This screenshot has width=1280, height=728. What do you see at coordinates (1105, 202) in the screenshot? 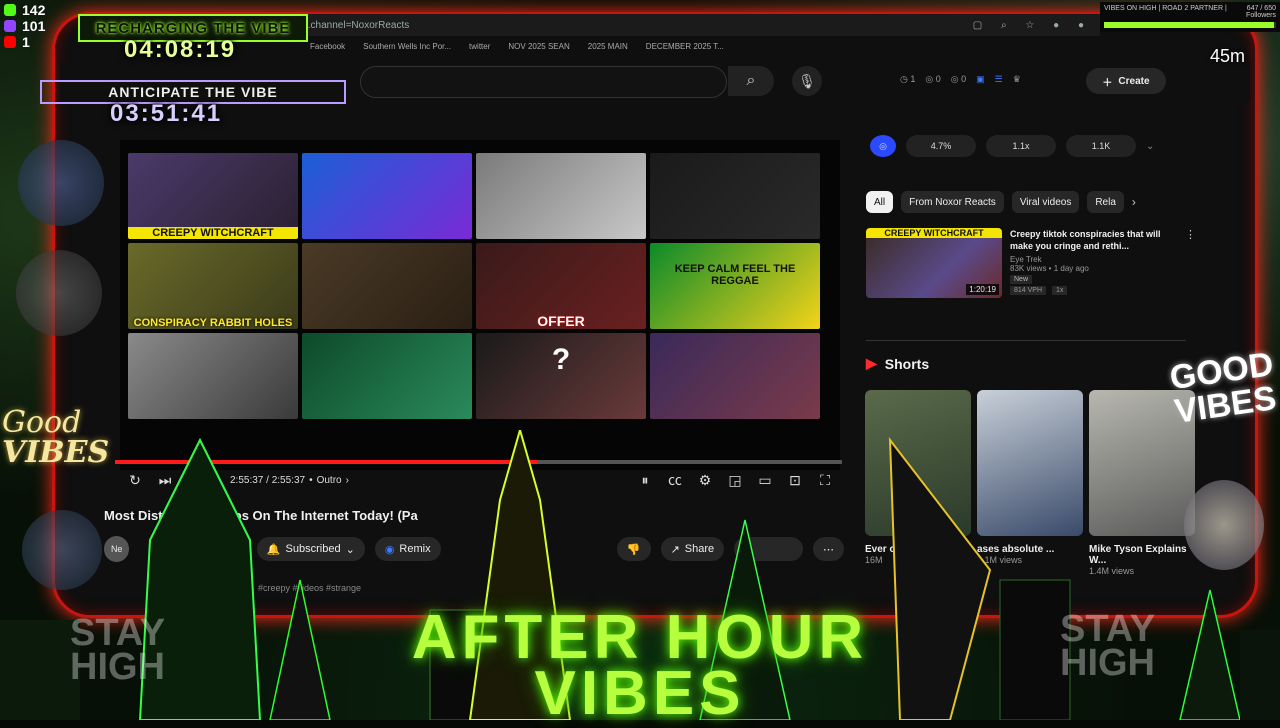
I see `chip-related: Rela` at bounding box center [1105, 202].